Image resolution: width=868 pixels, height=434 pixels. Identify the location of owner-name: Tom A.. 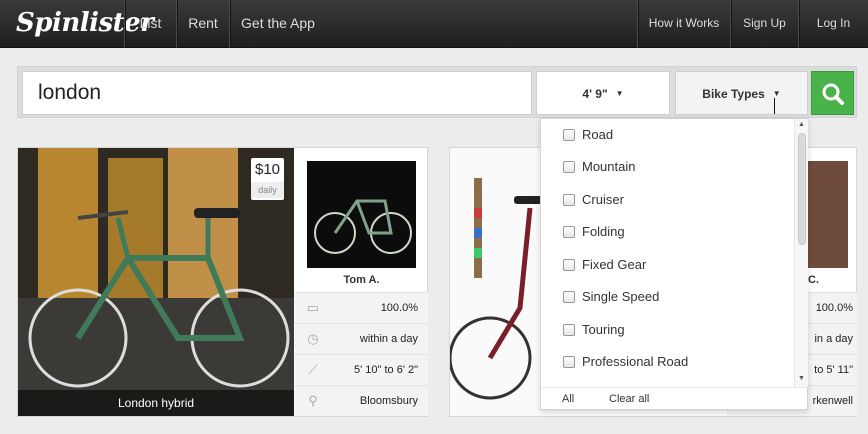
(361, 280).